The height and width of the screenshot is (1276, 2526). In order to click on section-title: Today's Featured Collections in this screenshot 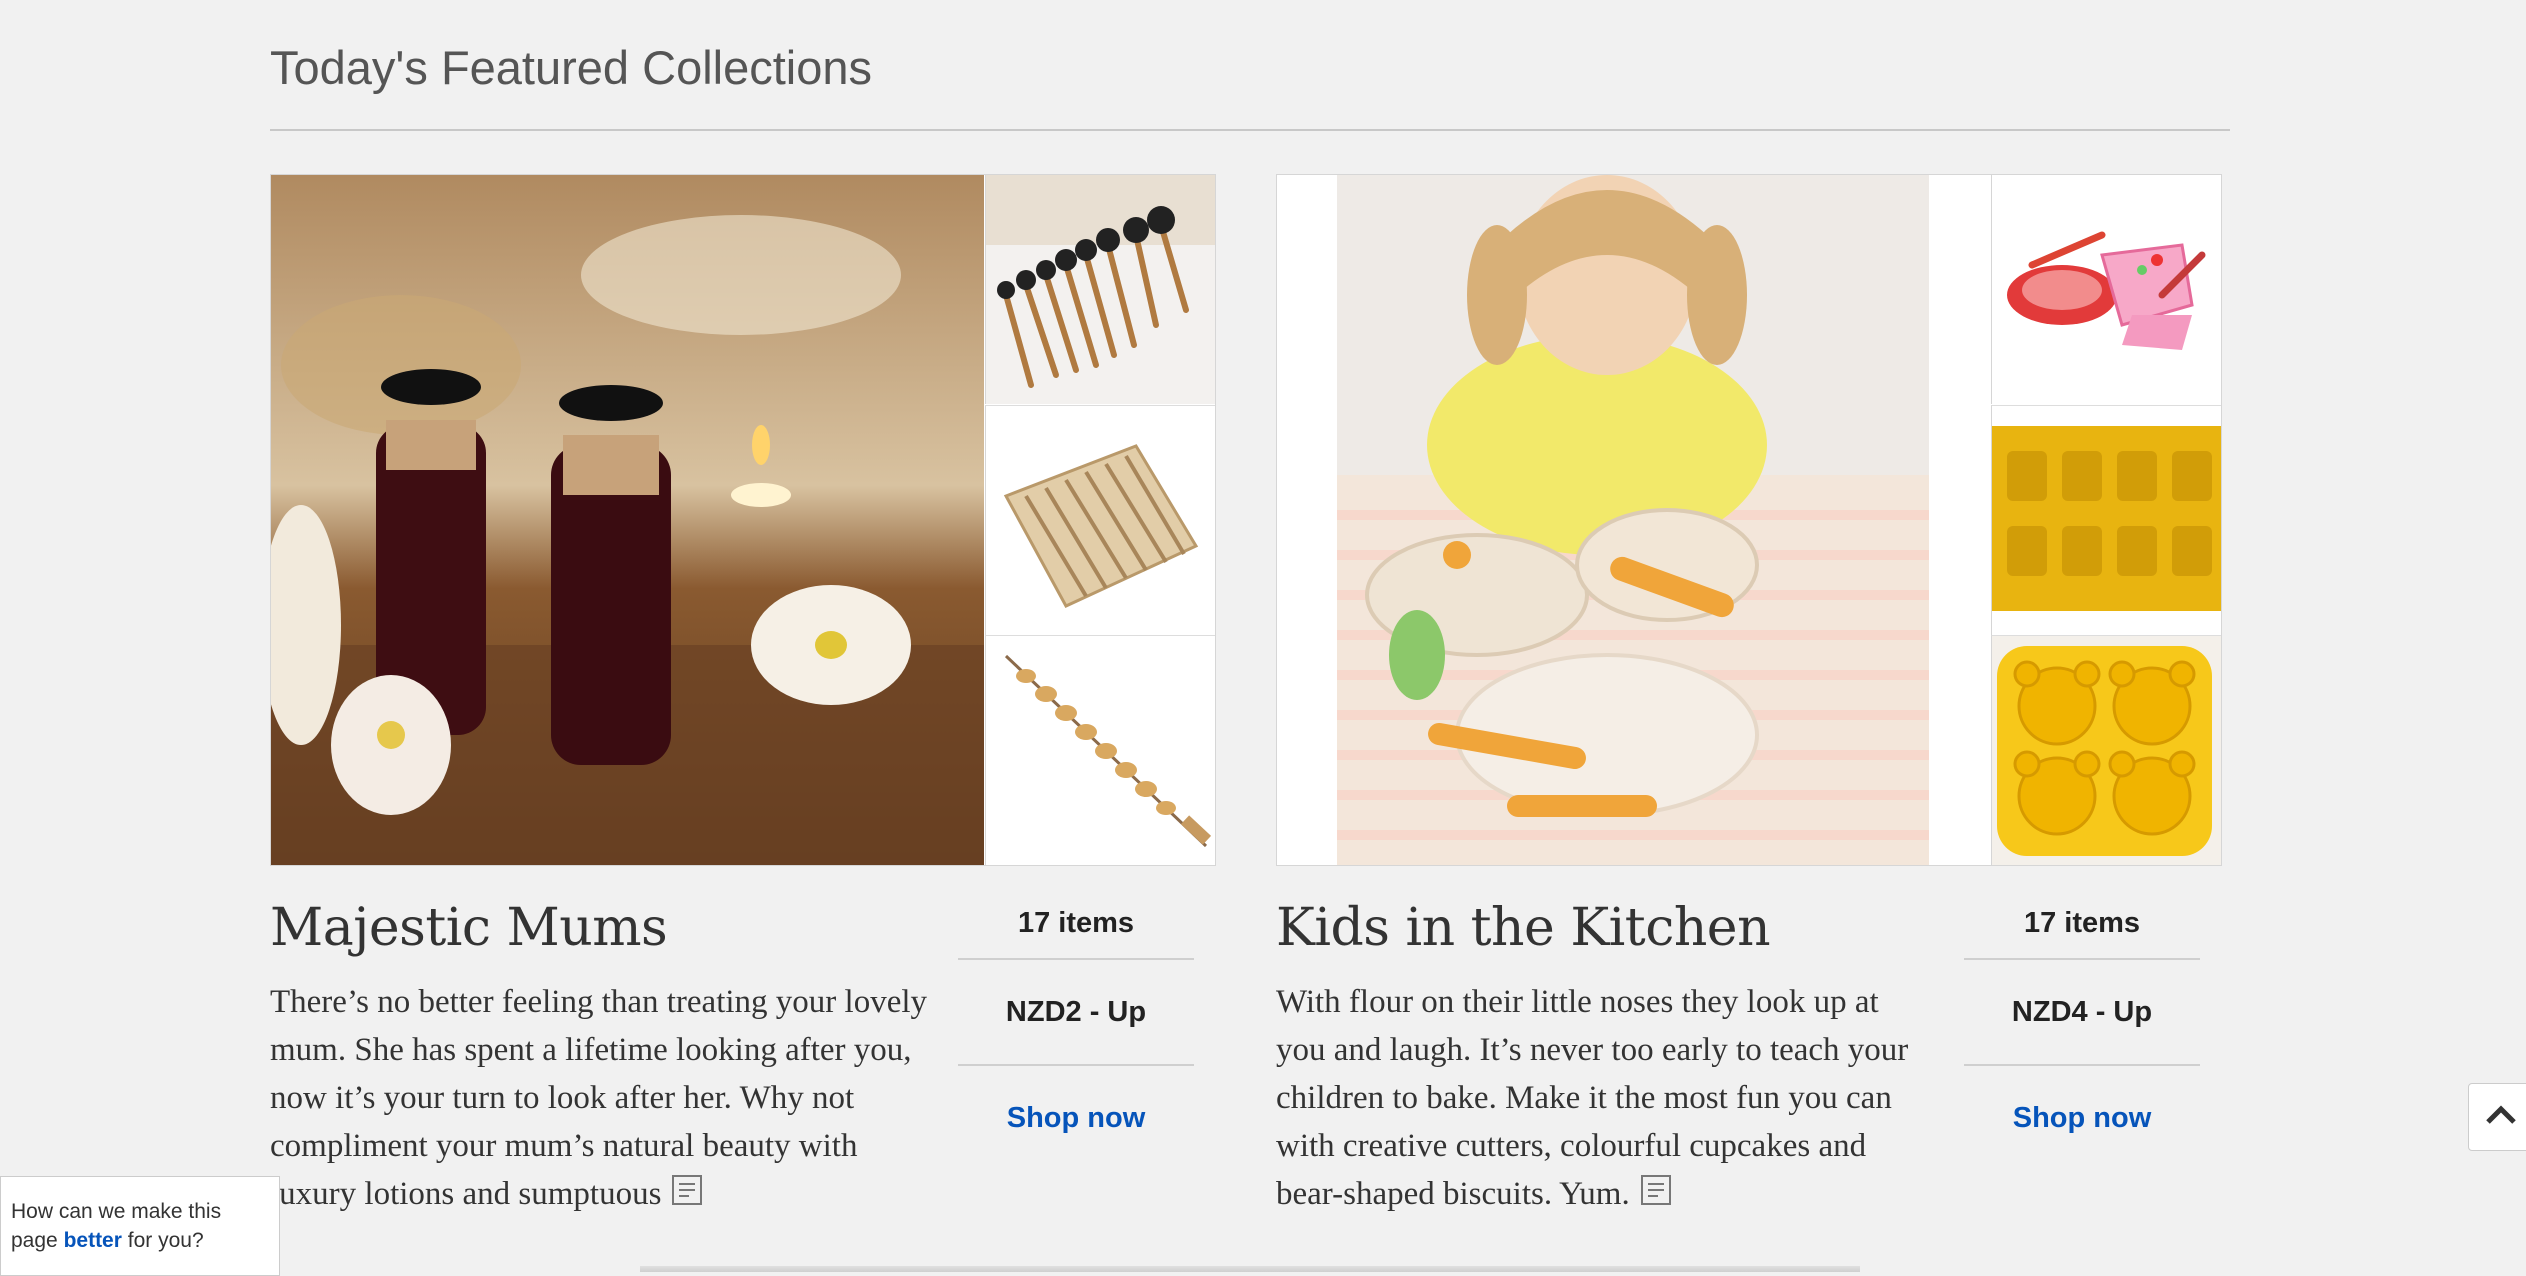, I will do `click(571, 67)`.